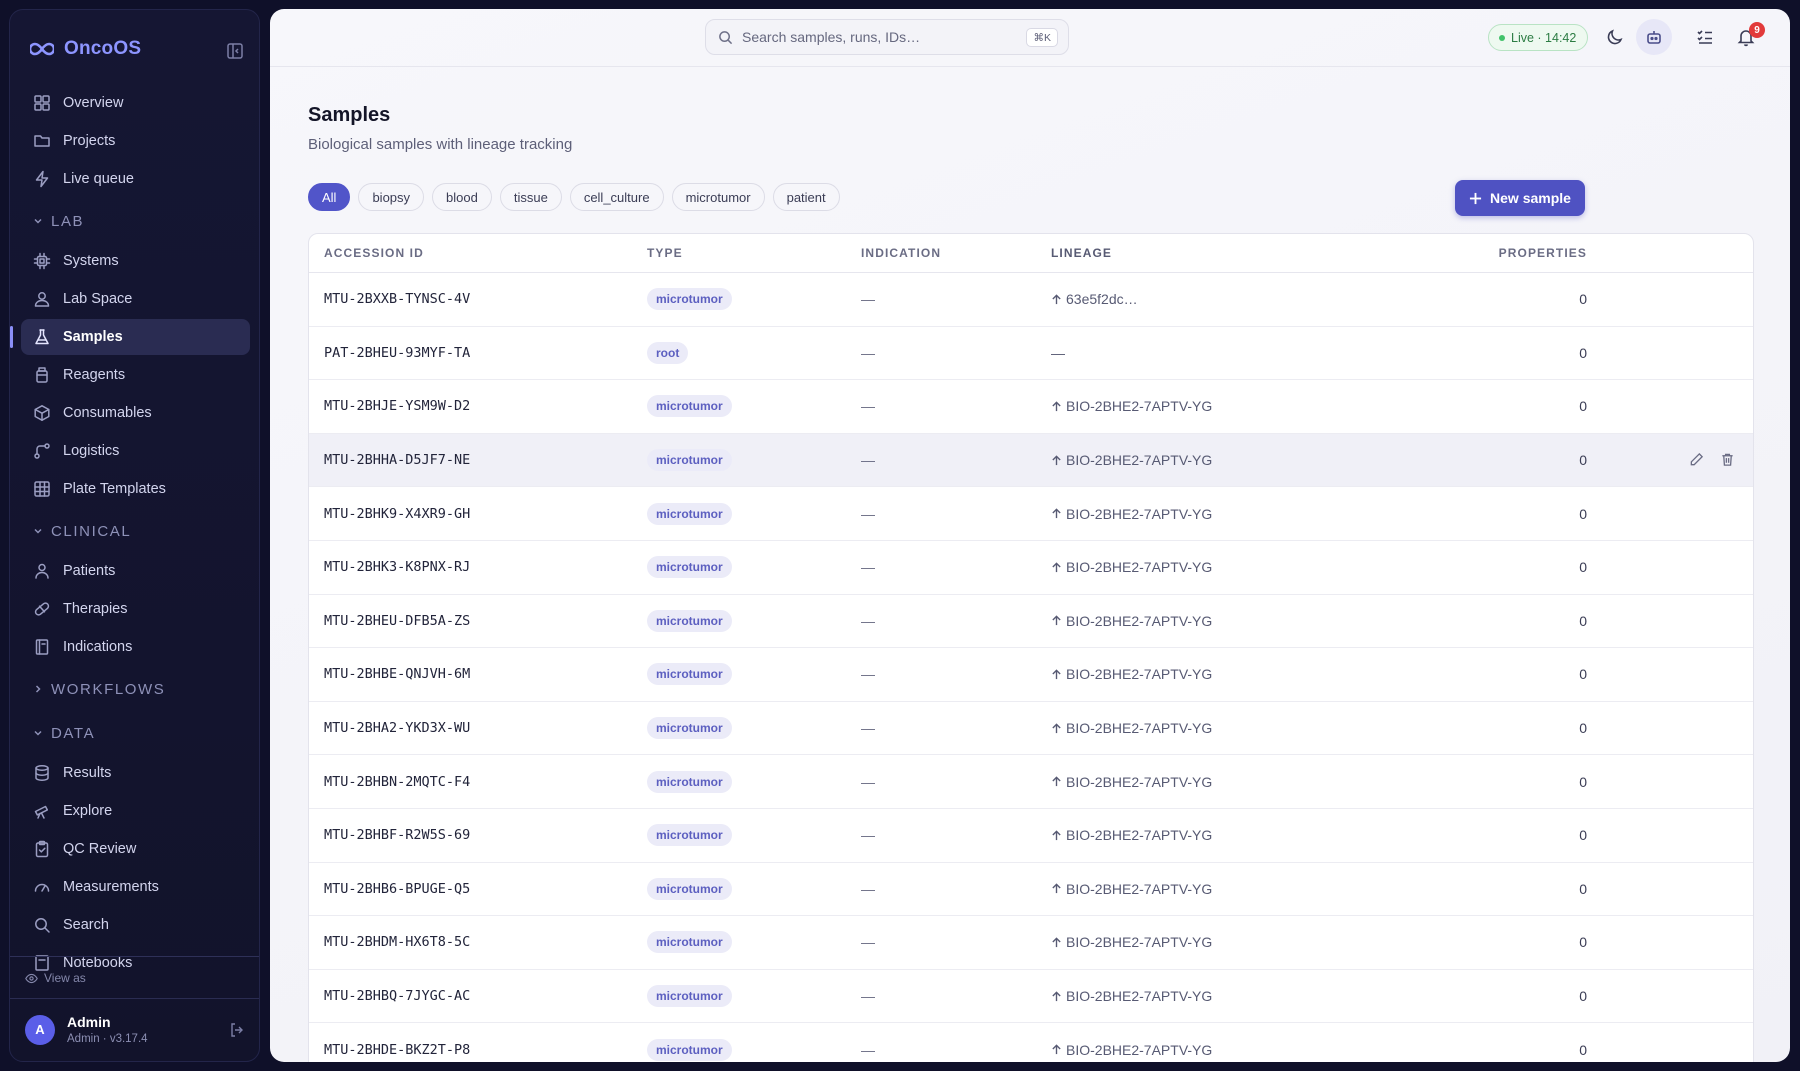 The width and height of the screenshot is (1800, 1071). What do you see at coordinates (135, 103) in the screenshot?
I see `sidebar-item-overview: Overview` at bounding box center [135, 103].